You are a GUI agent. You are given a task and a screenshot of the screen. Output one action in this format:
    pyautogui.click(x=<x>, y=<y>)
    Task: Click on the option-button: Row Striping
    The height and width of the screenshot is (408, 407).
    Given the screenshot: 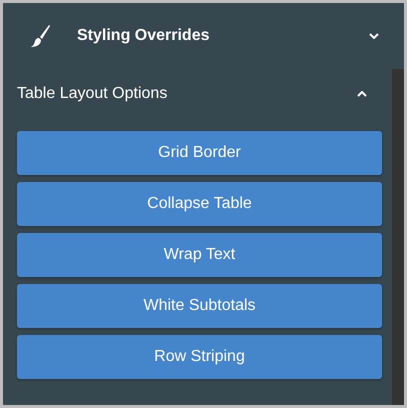 What is the action you would take?
    pyautogui.click(x=199, y=357)
    